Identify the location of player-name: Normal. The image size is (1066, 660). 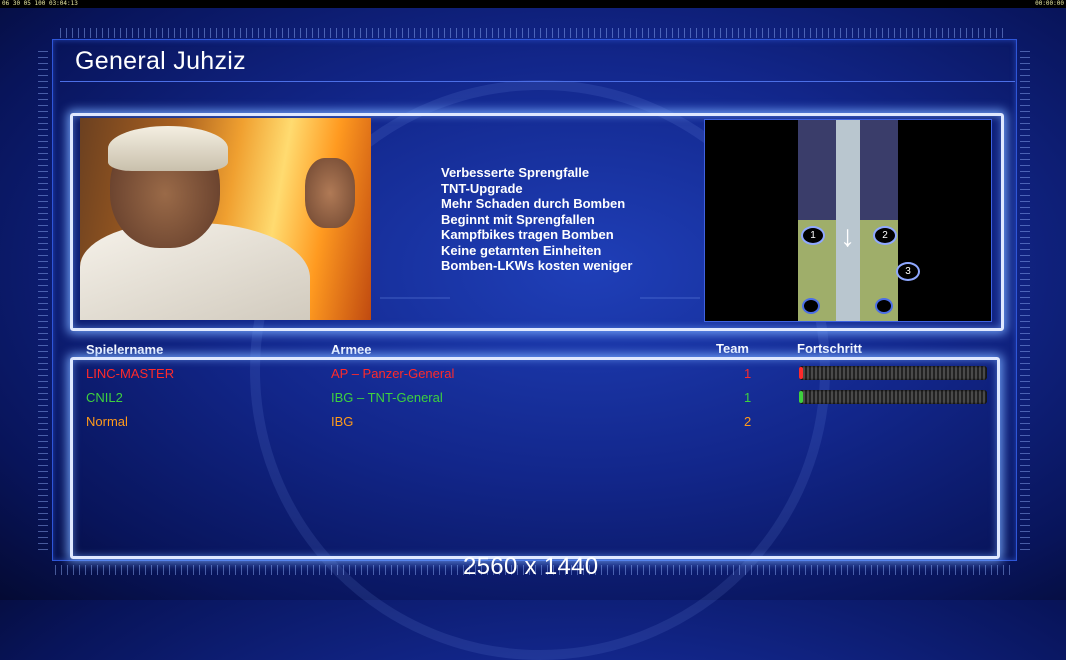
(107, 421).